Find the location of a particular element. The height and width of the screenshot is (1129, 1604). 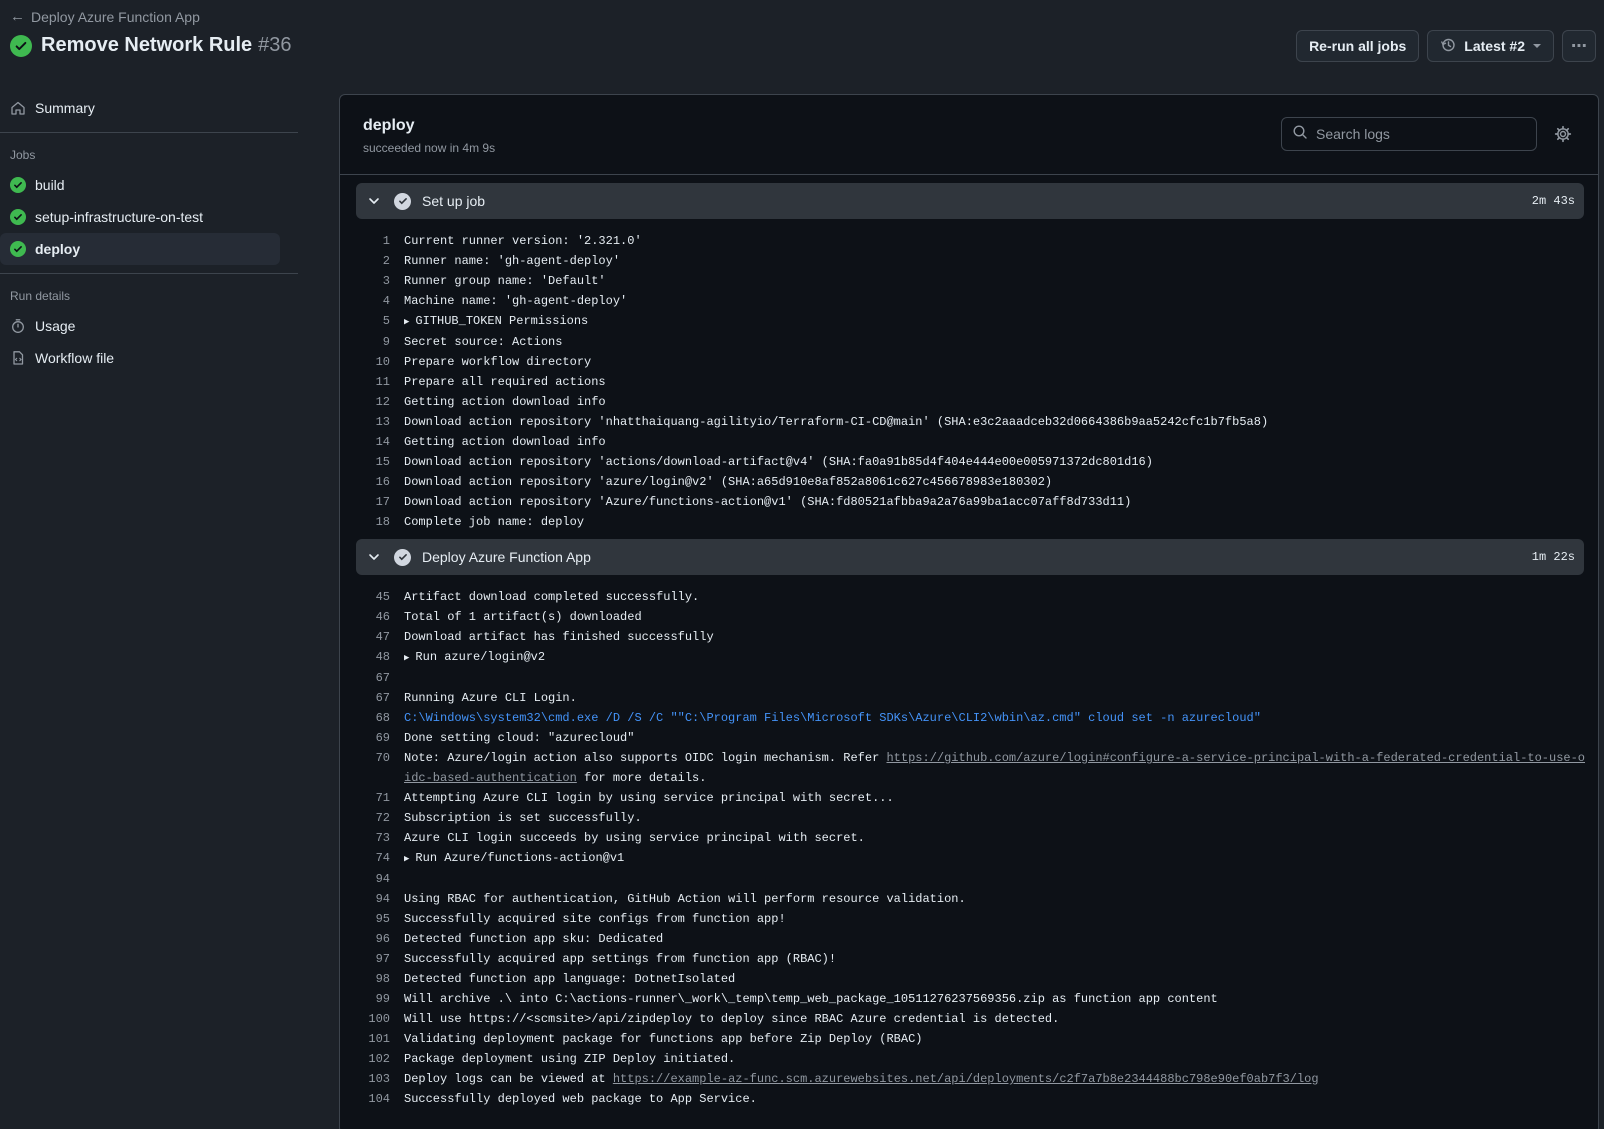

search-logs-input is located at coordinates (1416, 134).